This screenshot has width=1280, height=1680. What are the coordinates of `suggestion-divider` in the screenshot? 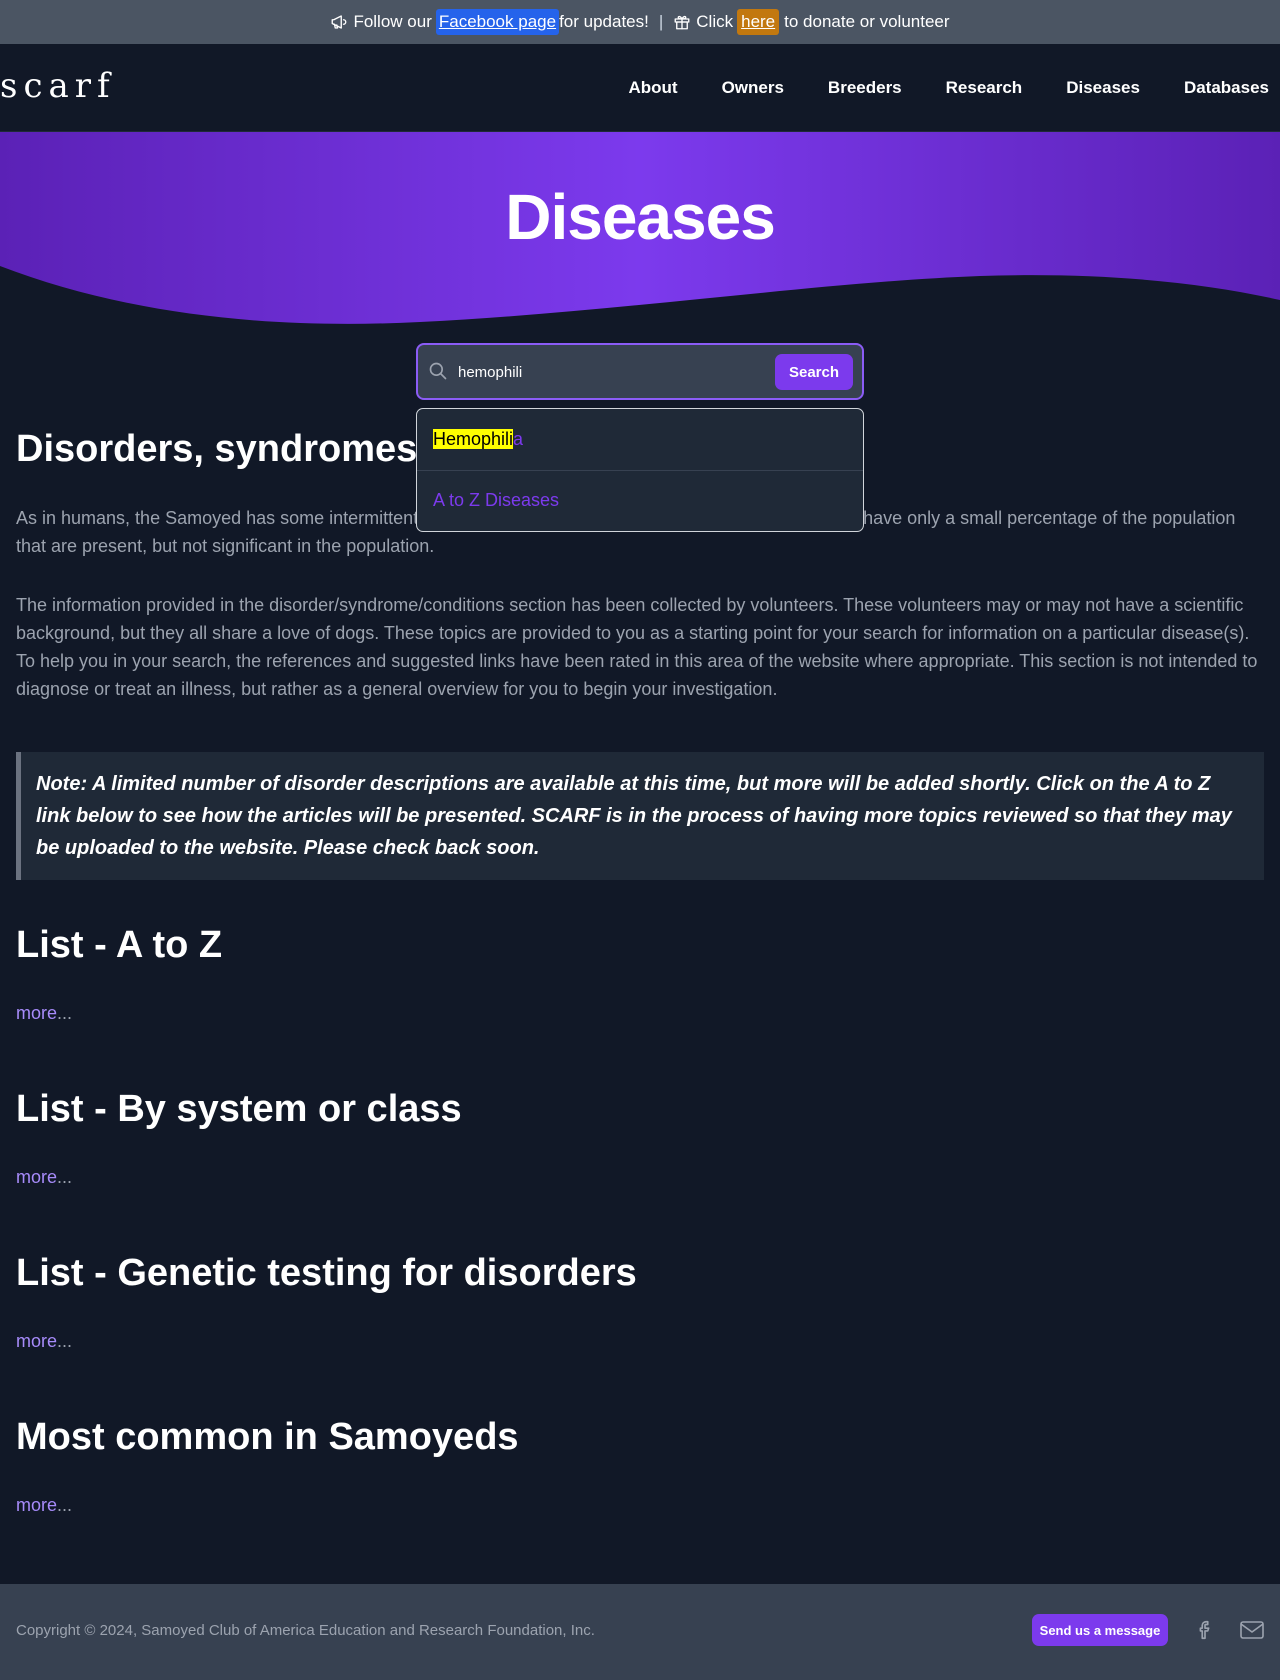 It's located at (640, 470).